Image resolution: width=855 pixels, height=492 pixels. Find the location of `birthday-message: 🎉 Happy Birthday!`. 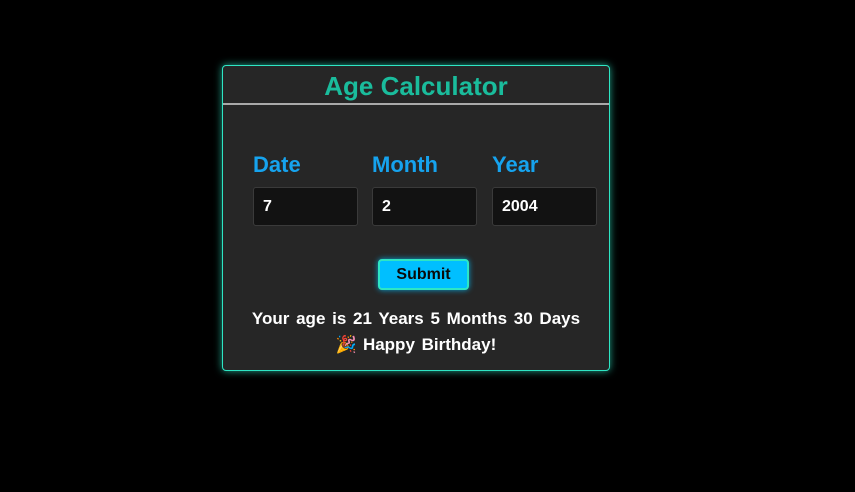

birthday-message: 🎉 Happy Birthday! is located at coordinates (416, 345).